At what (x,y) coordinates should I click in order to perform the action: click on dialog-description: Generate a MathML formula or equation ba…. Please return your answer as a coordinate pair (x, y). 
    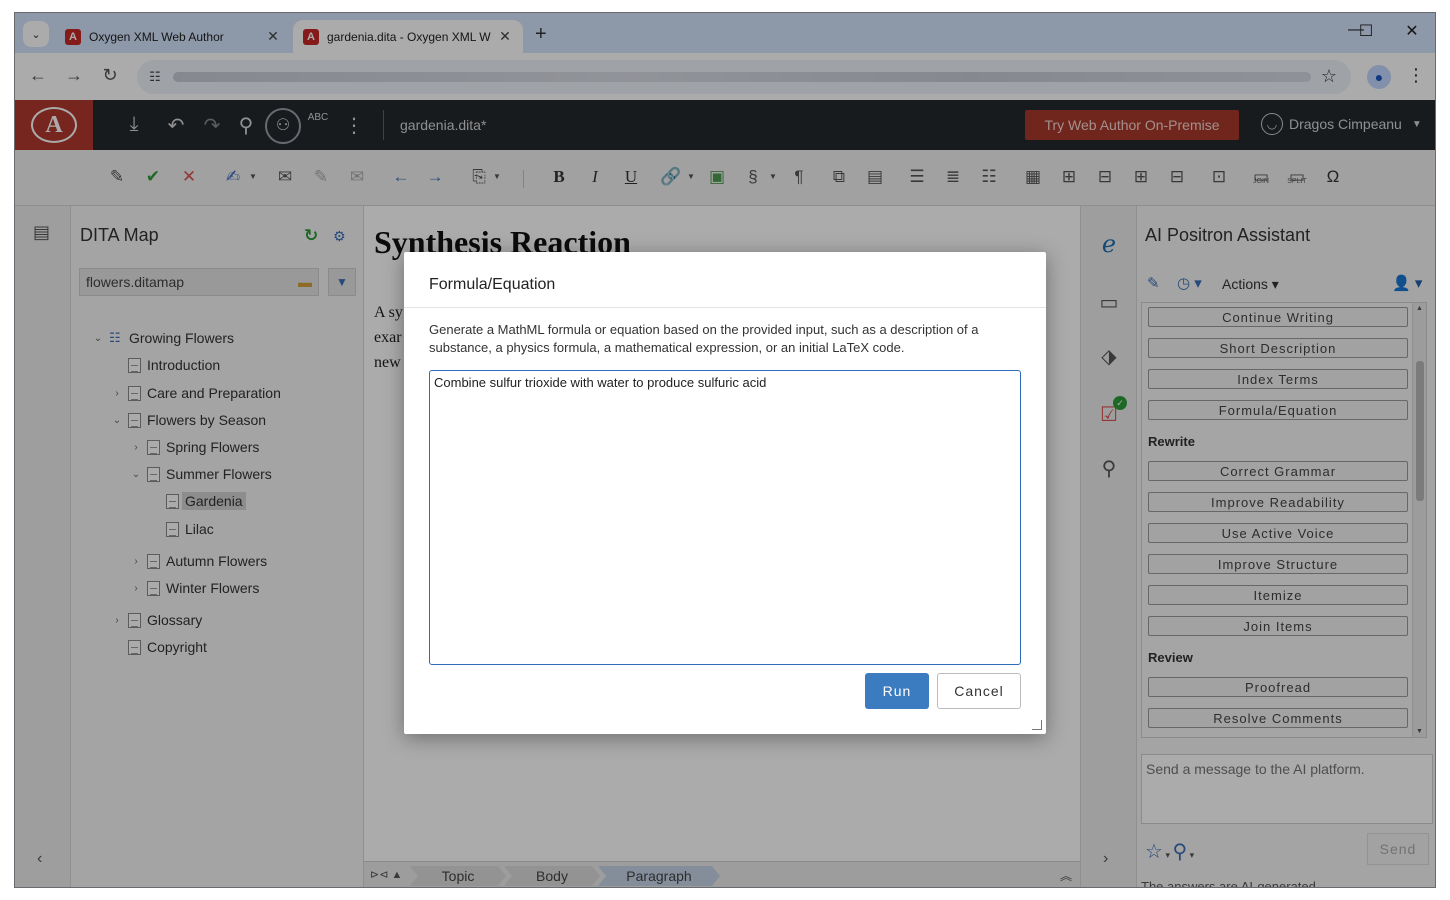
    Looking at the image, I should click on (704, 338).